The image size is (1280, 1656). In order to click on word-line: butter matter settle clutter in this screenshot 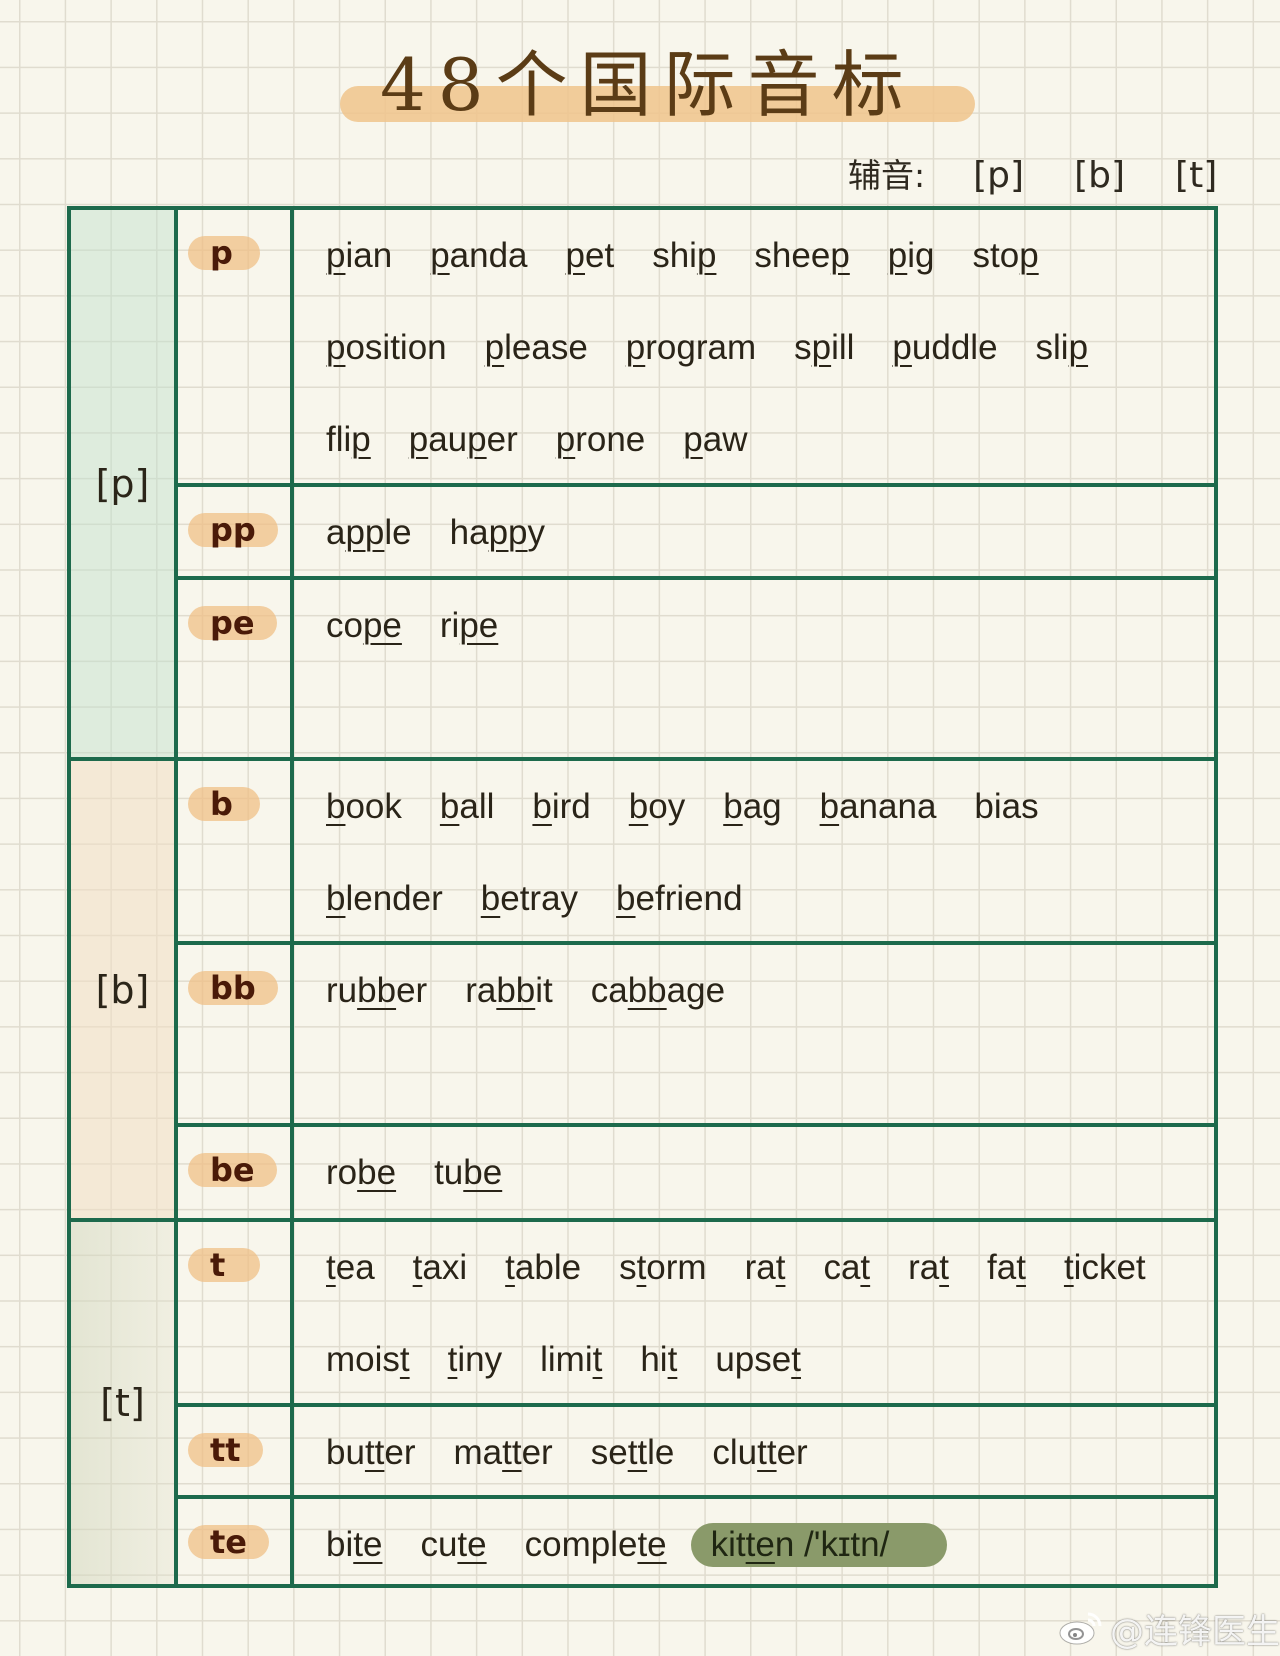, I will do `click(770, 1453)`.